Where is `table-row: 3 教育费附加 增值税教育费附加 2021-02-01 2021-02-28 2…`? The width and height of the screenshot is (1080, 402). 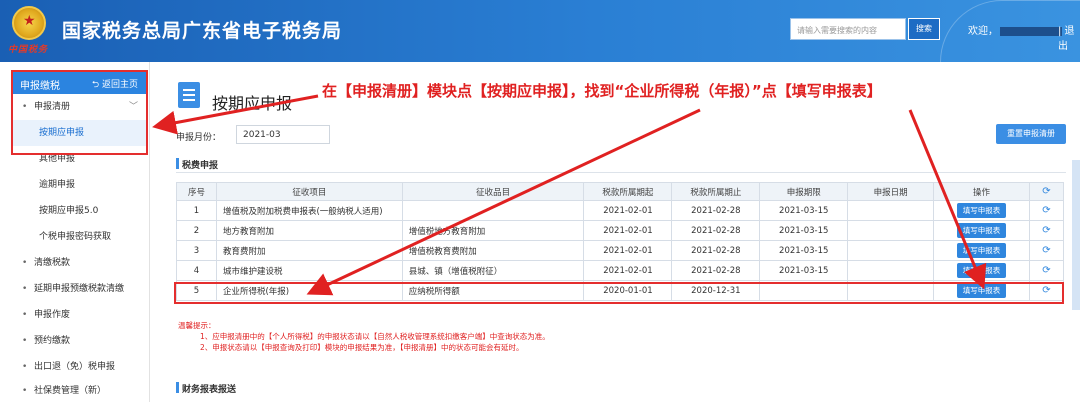
table-row: 3 教育费附加 增值税教育费附加 2021-02-01 2021-02-28 2… is located at coordinates (620, 250).